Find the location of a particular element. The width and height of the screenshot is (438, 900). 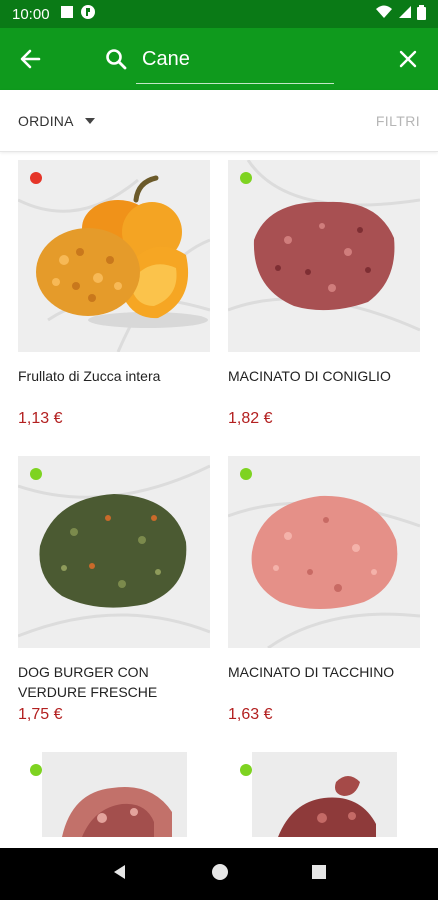

close-icon is located at coordinates (408, 59).